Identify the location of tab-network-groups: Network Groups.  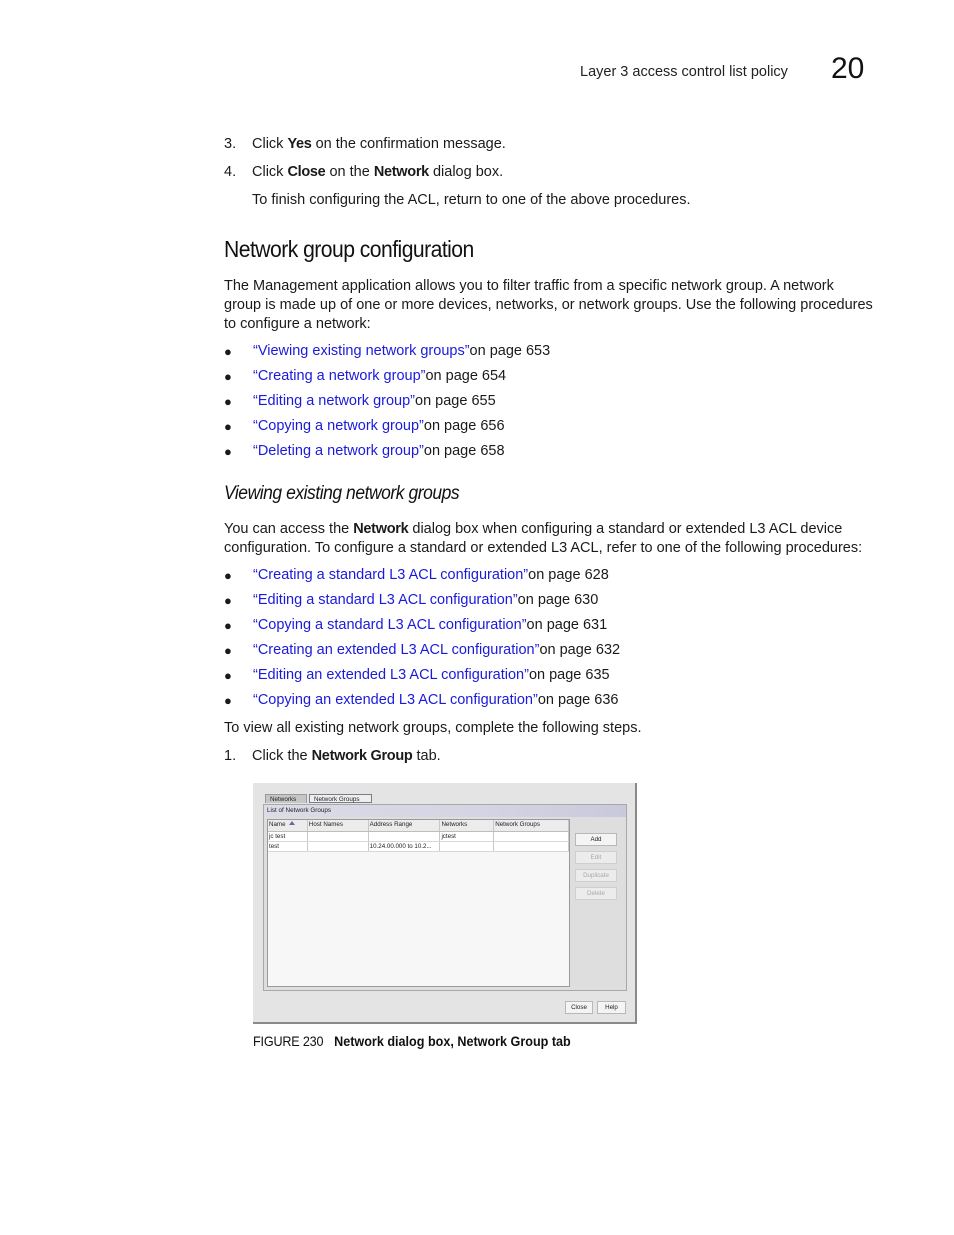
(340, 798).